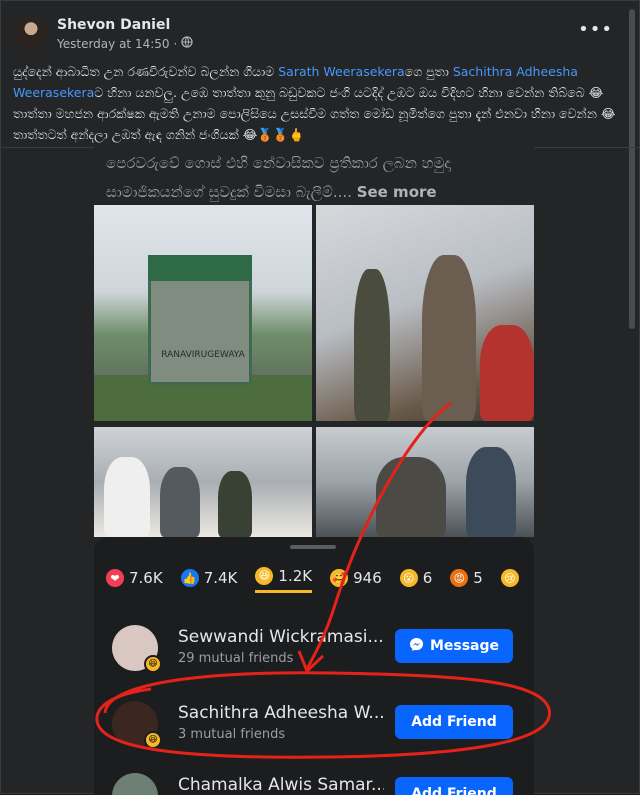 This screenshot has width=640, height=795. Describe the element at coordinates (464, 646) in the screenshot. I see `button-label: Message` at that location.